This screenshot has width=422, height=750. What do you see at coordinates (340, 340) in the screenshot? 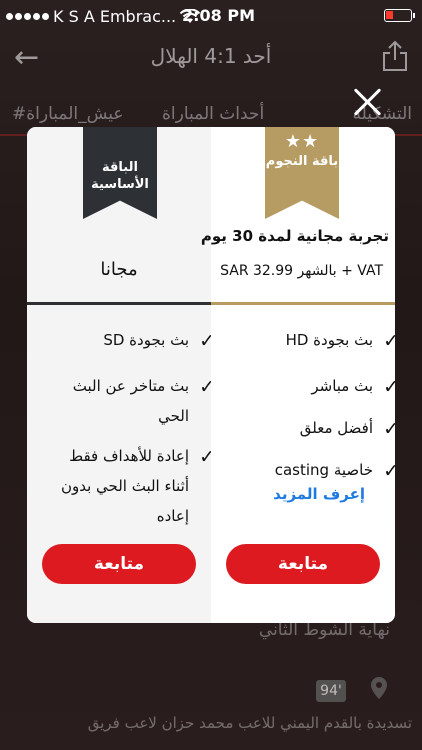
I see `feature-item: ✓ بث بجودة HD` at bounding box center [340, 340].